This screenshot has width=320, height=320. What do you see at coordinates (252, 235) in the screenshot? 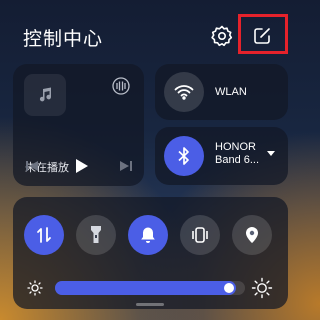
I see `location-icon` at bounding box center [252, 235].